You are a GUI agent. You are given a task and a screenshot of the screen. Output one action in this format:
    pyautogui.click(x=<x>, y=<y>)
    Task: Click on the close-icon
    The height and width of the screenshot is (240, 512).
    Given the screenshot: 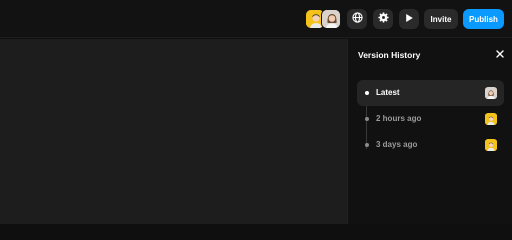 What is the action you would take?
    pyautogui.click(x=500, y=54)
    